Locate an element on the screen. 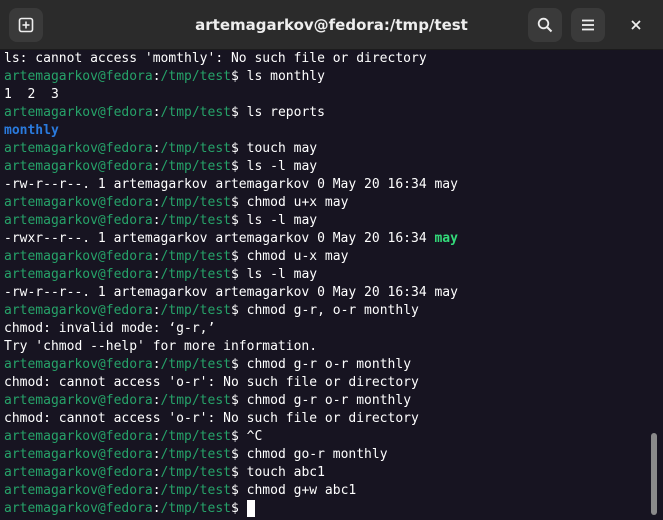 The image size is (663, 520). prompt-line: artemagarkov@fedora:/tmp/test$ touch may is located at coordinates (160, 149).